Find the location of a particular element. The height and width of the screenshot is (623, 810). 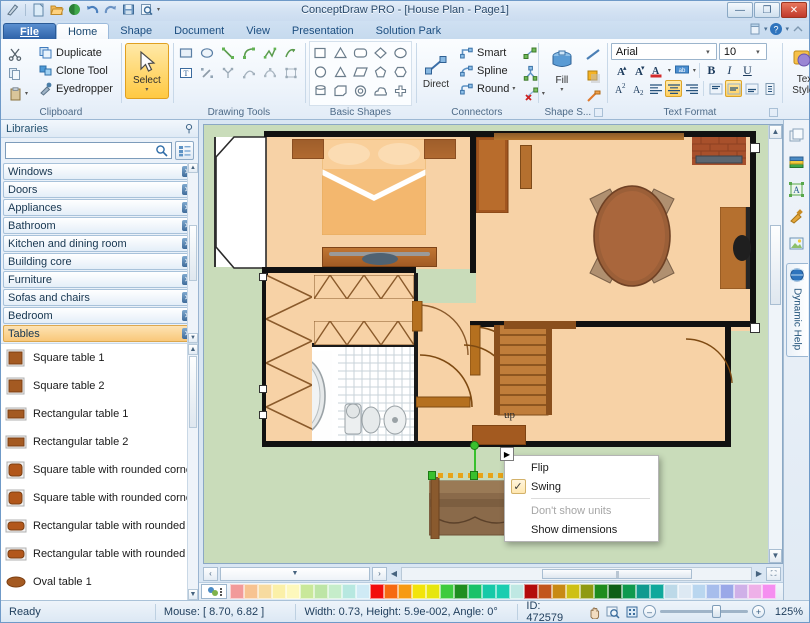

library-scroll-thumb is located at coordinates (193, 253).